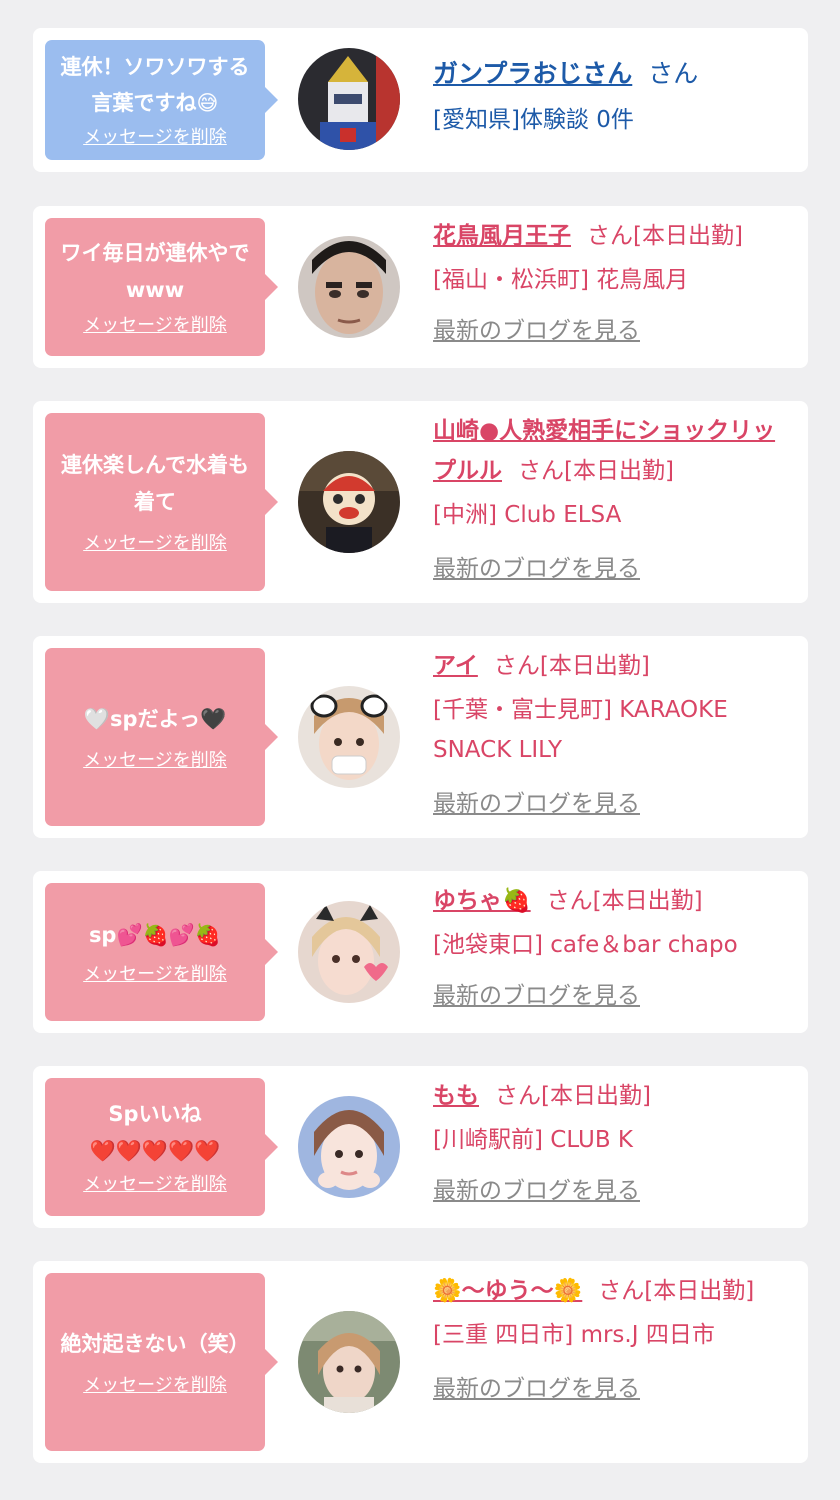 The width and height of the screenshot is (840, 1500). What do you see at coordinates (613, 451) in the screenshot?
I see `name-line: 山崎●人熟愛相手にショックリップルル さん[本日出勤]` at bounding box center [613, 451].